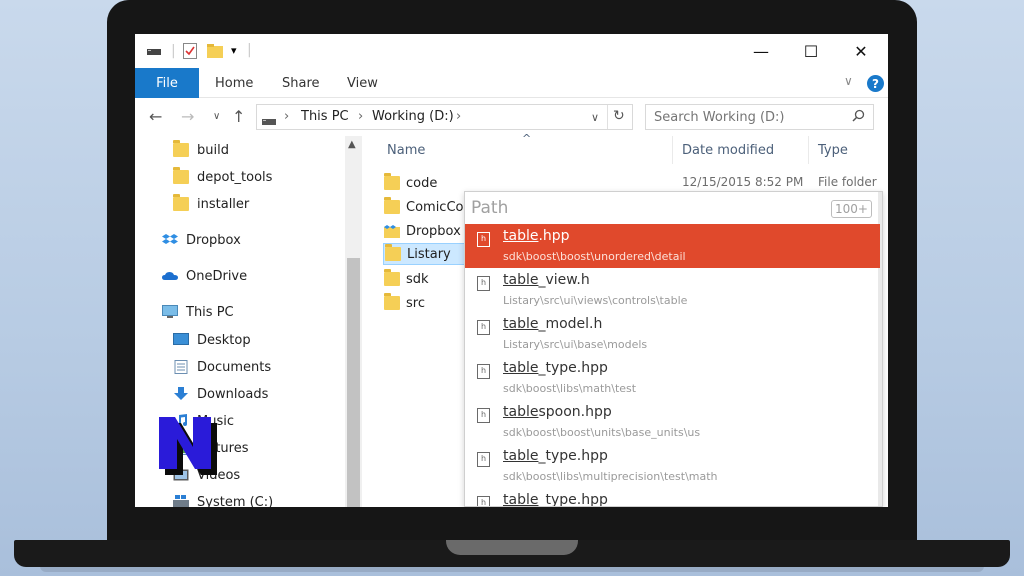 The width and height of the screenshot is (1024, 576). What do you see at coordinates (235, 501) in the screenshot?
I see `sidebar-item-label: System (C:)` at bounding box center [235, 501].